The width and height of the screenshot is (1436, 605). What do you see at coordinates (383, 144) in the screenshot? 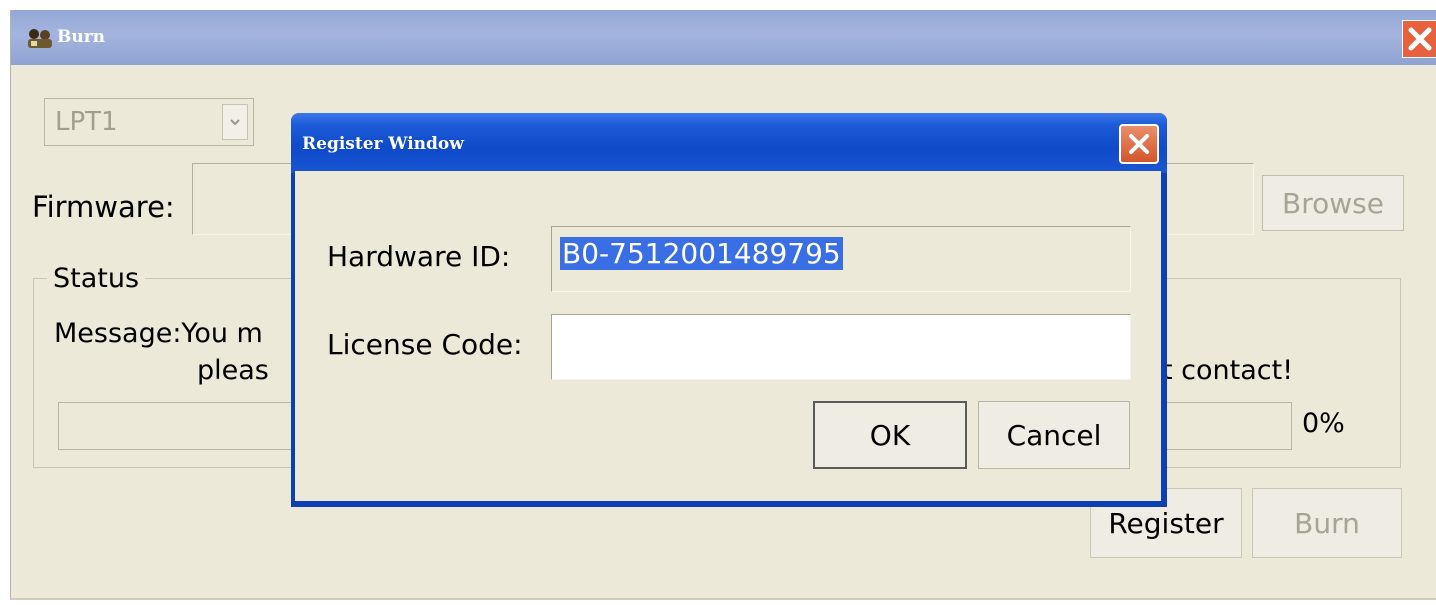
I see `dialog-title: Register Window` at bounding box center [383, 144].